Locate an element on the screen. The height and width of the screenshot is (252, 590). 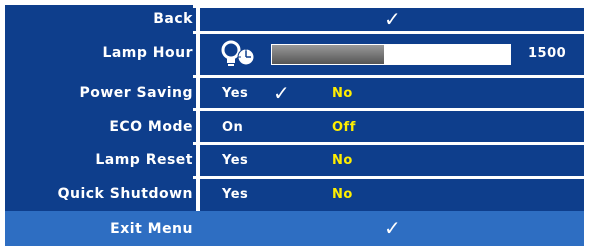
lamp-reset-option-yes: Yes is located at coordinates (235, 161).